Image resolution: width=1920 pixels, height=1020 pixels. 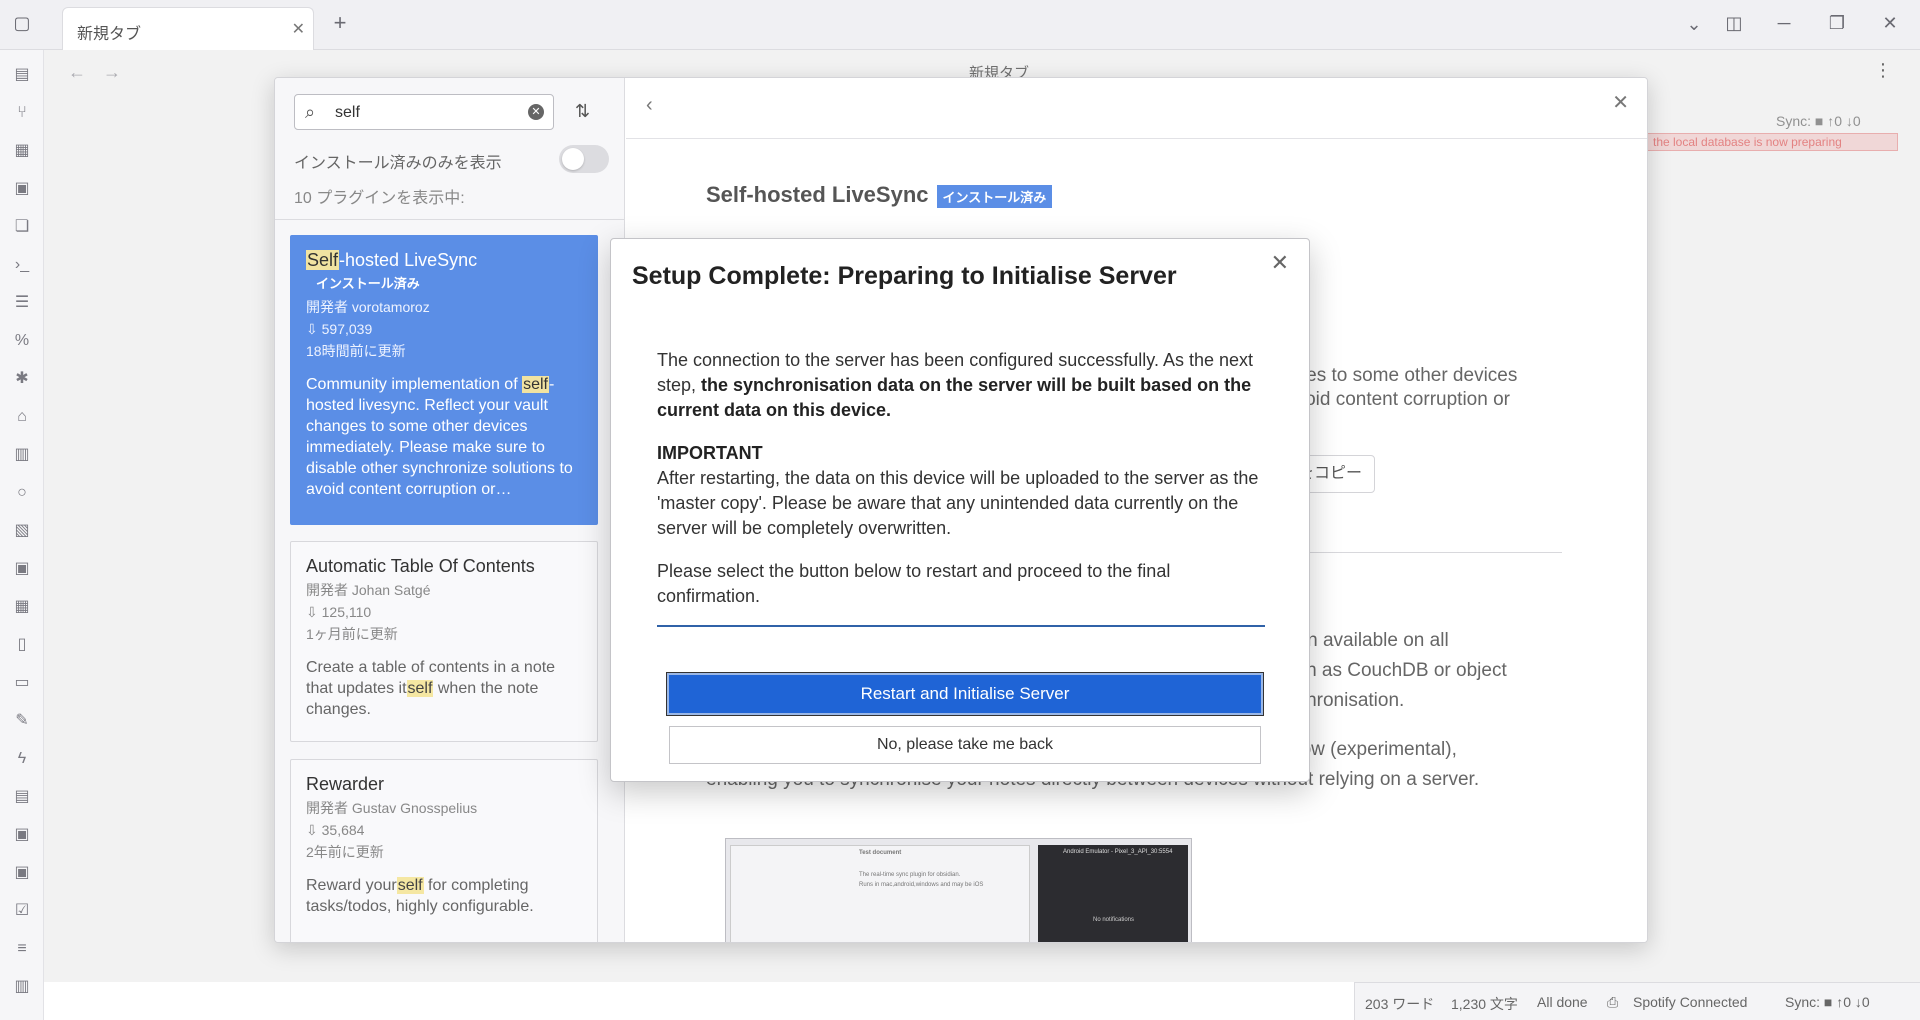 What do you see at coordinates (22, 151) in the screenshot?
I see `grid-icon: ▦` at bounding box center [22, 151].